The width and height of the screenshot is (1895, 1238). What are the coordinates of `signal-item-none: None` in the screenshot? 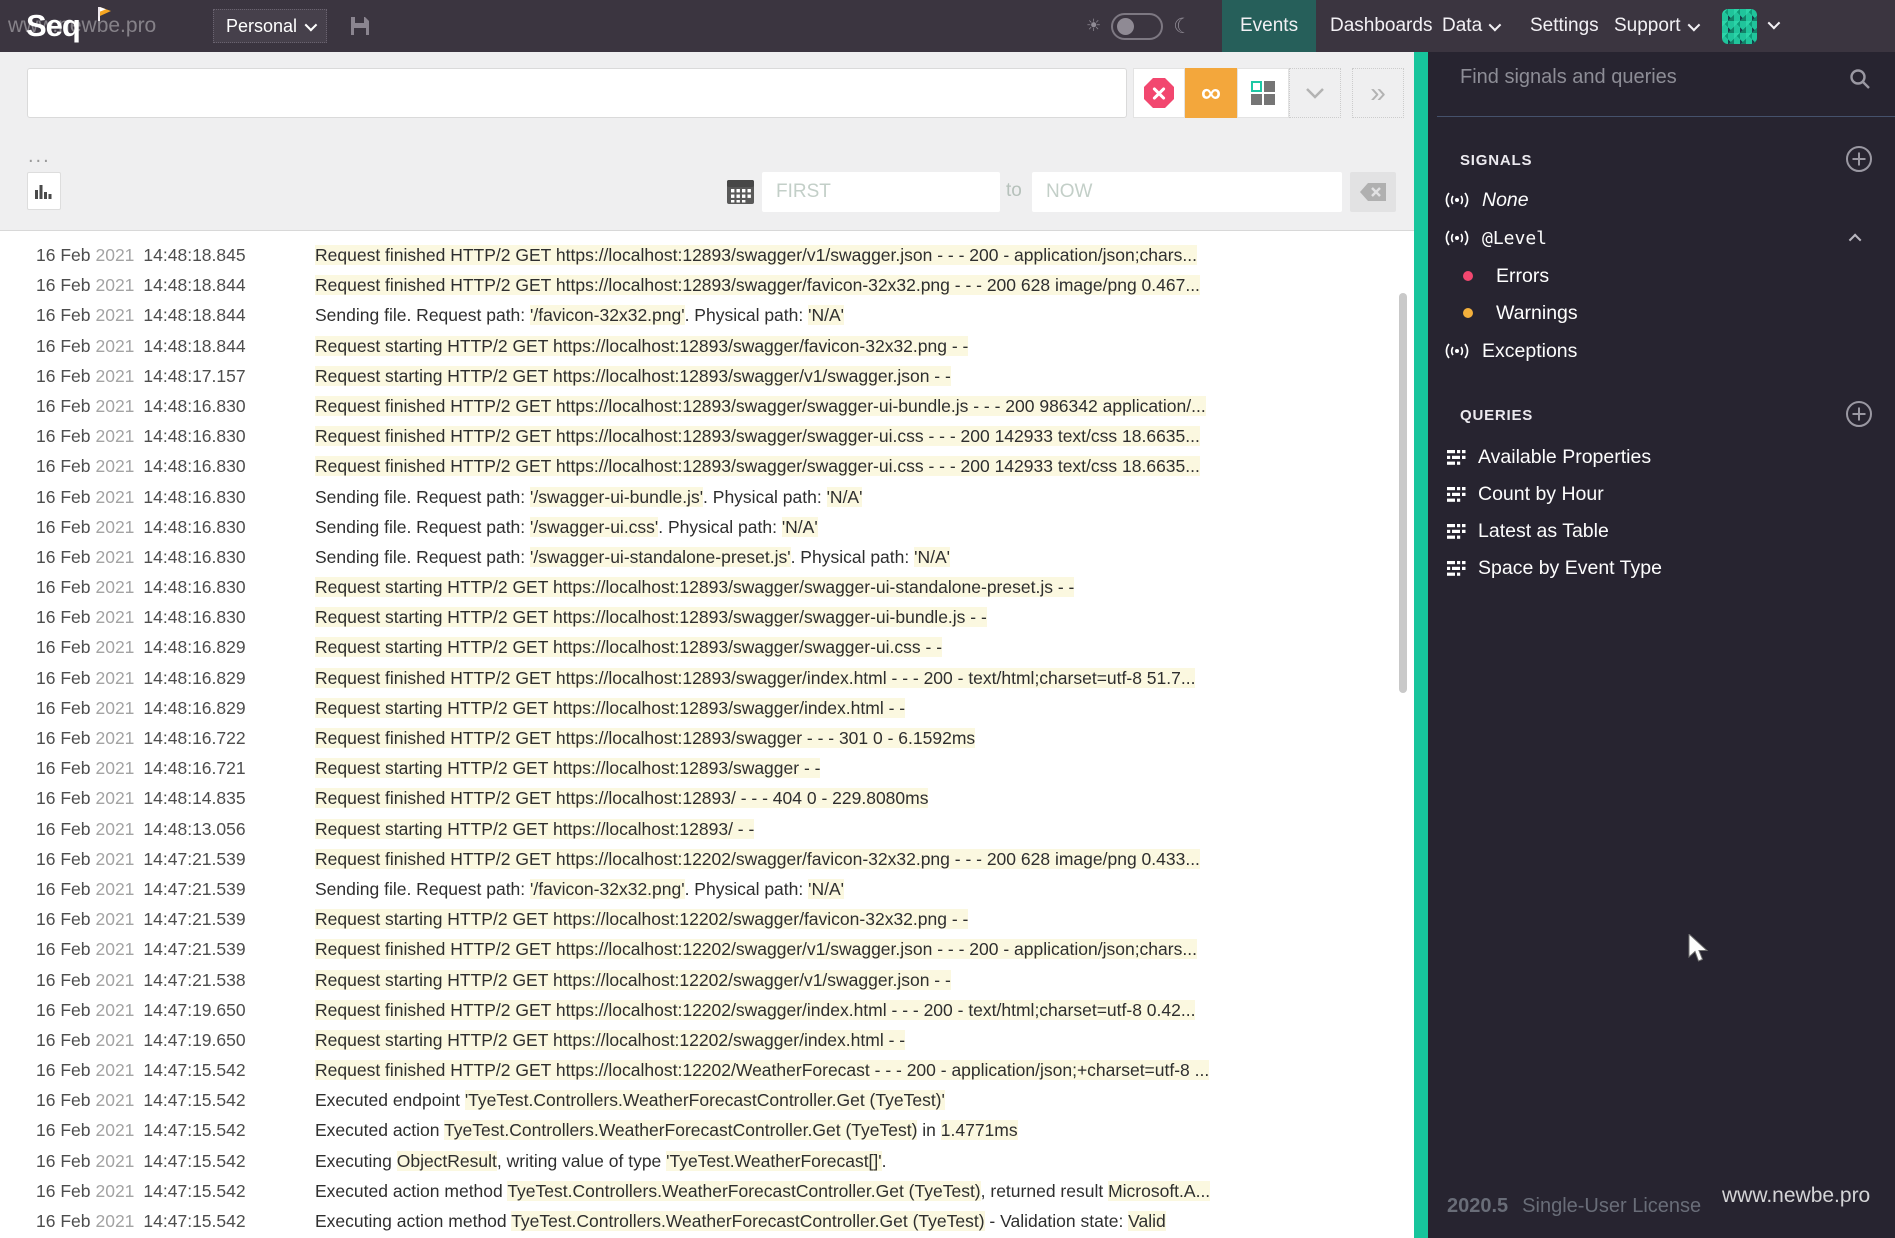 It's located at (1661, 200).